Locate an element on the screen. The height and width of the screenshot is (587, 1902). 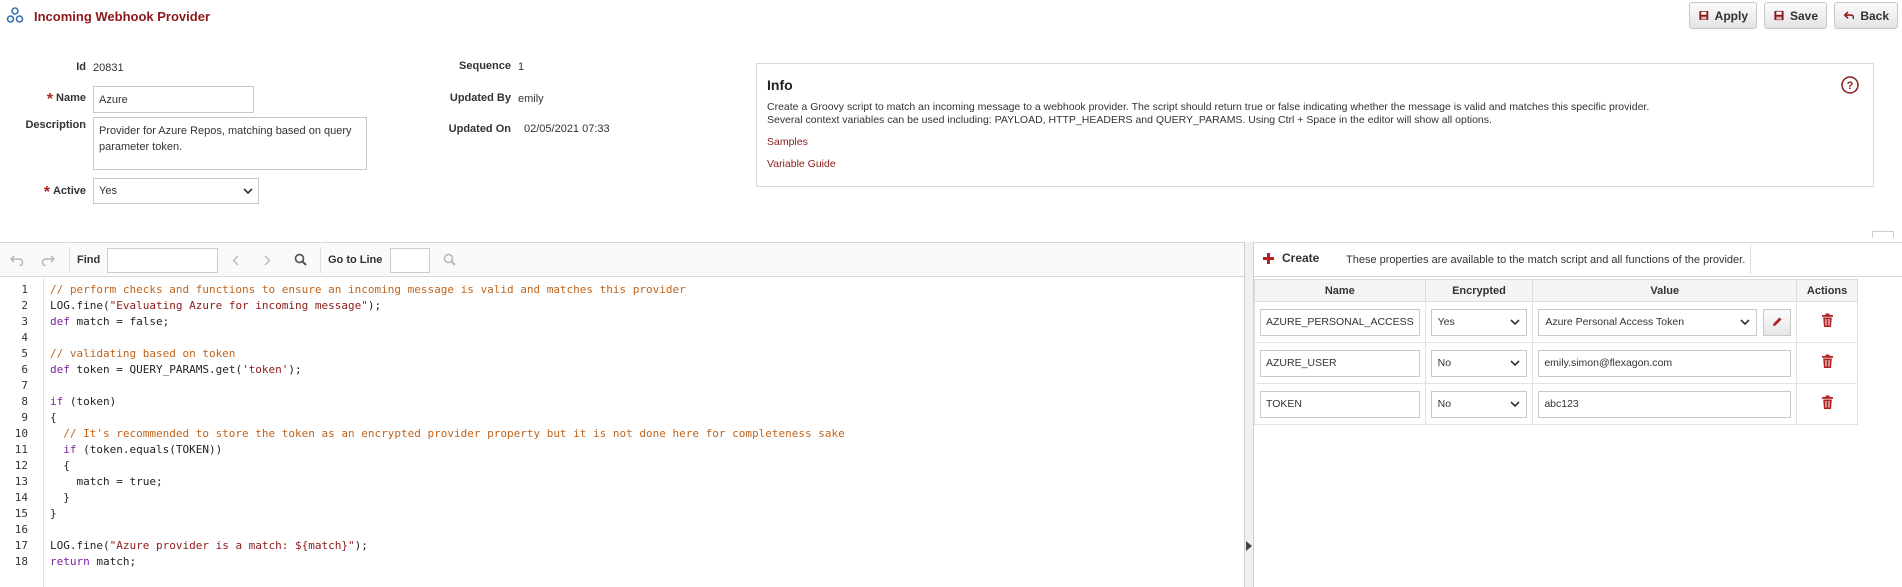
line-number: 15 is located at coordinates (21, 513).